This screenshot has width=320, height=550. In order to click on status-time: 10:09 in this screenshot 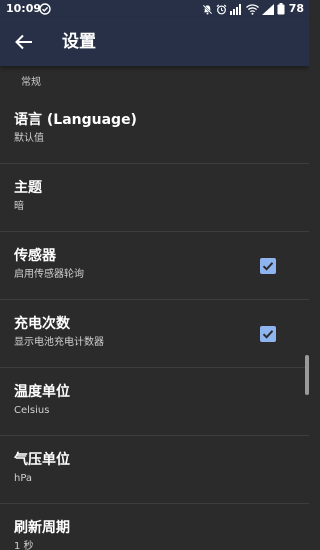, I will do `click(24, 8)`.